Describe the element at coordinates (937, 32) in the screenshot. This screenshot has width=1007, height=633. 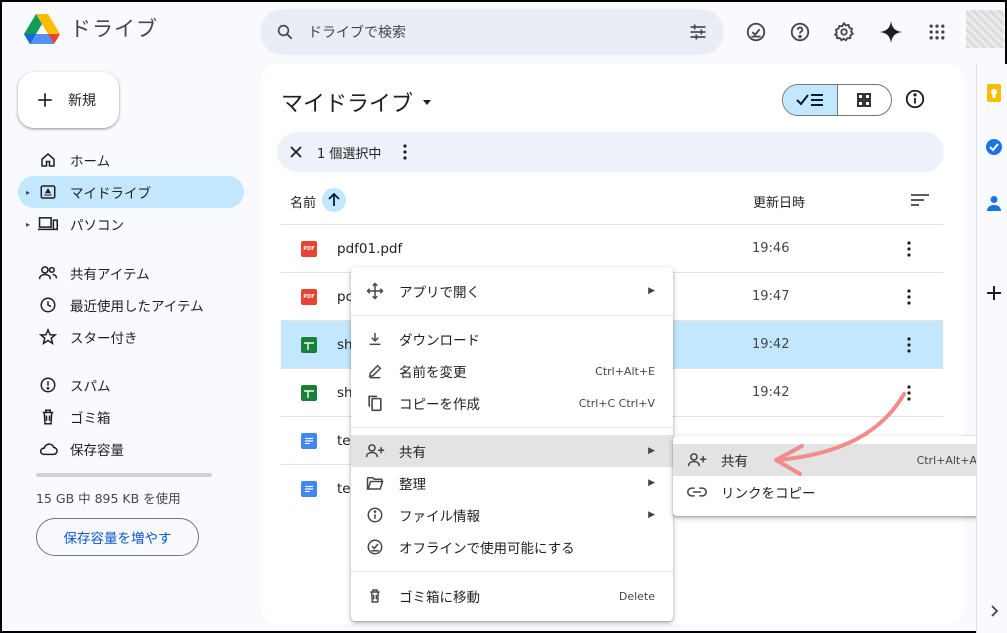
I see `apps-grid-icon` at that location.